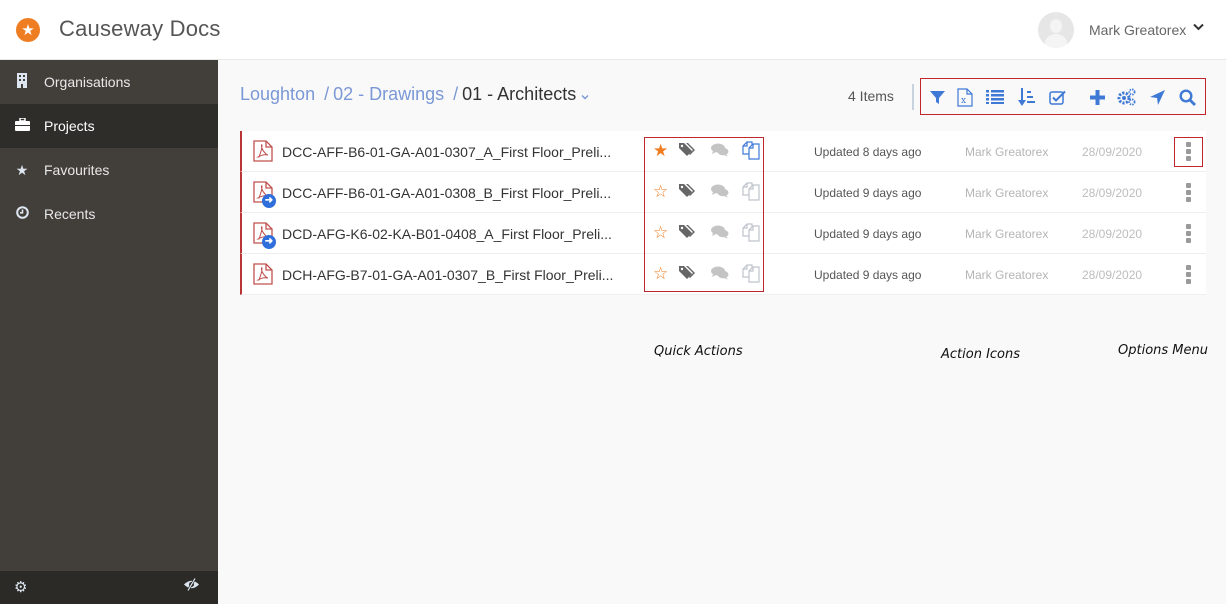  Describe the element at coordinates (77, 170) in the screenshot. I see `sidebar-item-label: Favourites` at that location.